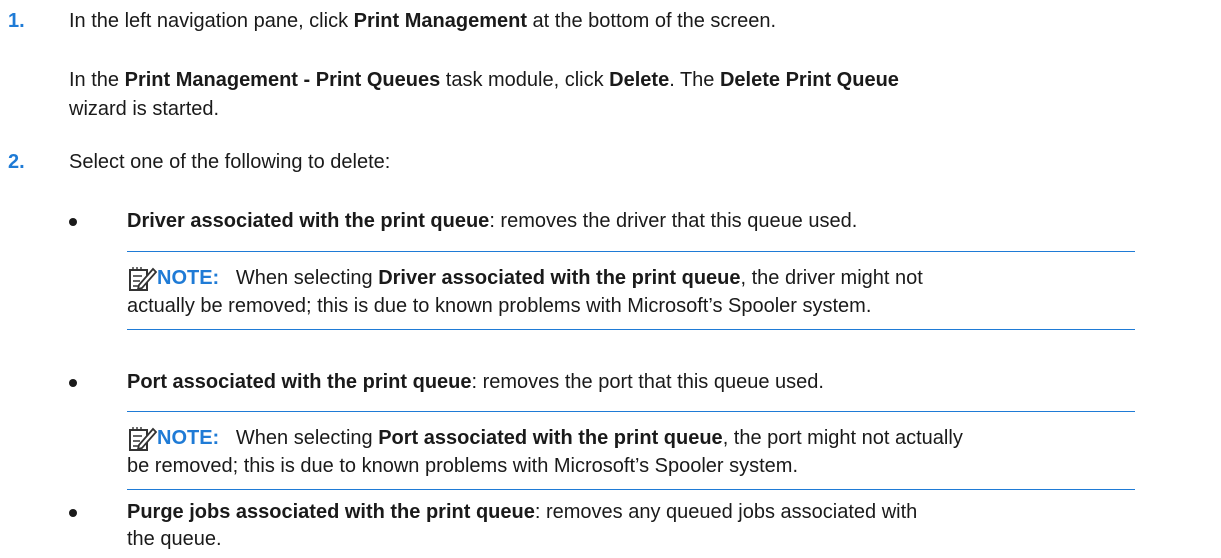 This screenshot has width=1221, height=558. What do you see at coordinates (525, 80) in the screenshot?
I see `text: task module, click` at bounding box center [525, 80].